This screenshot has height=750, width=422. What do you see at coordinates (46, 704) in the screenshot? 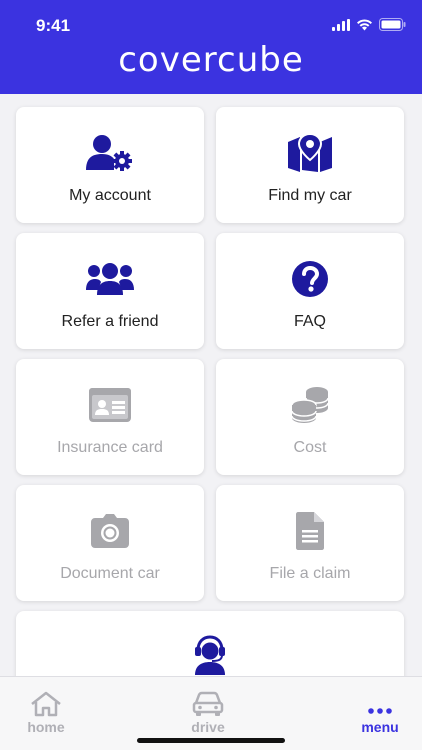
I see `home-icon` at bounding box center [46, 704].